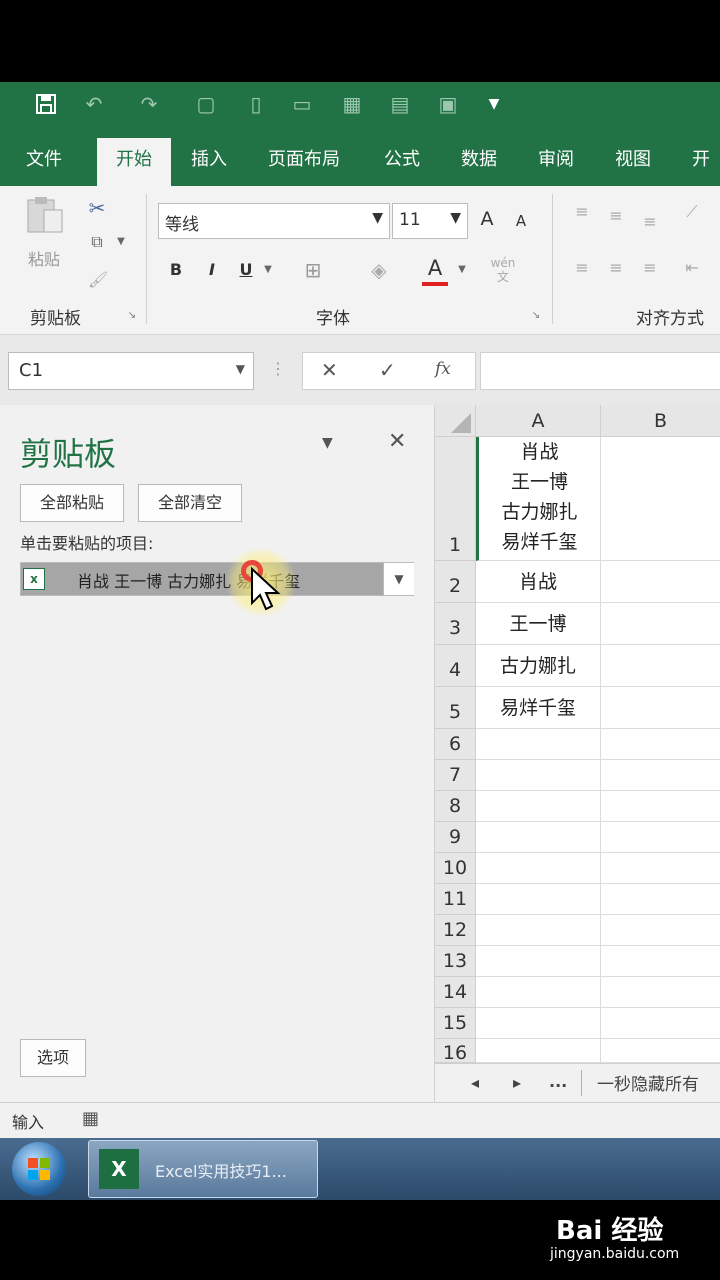 The width and height of the screenshot is (720, 1280). Describe the element at coordinates (538, 624) in the screenshot. I see `cell-a3: 王一博` at that location.